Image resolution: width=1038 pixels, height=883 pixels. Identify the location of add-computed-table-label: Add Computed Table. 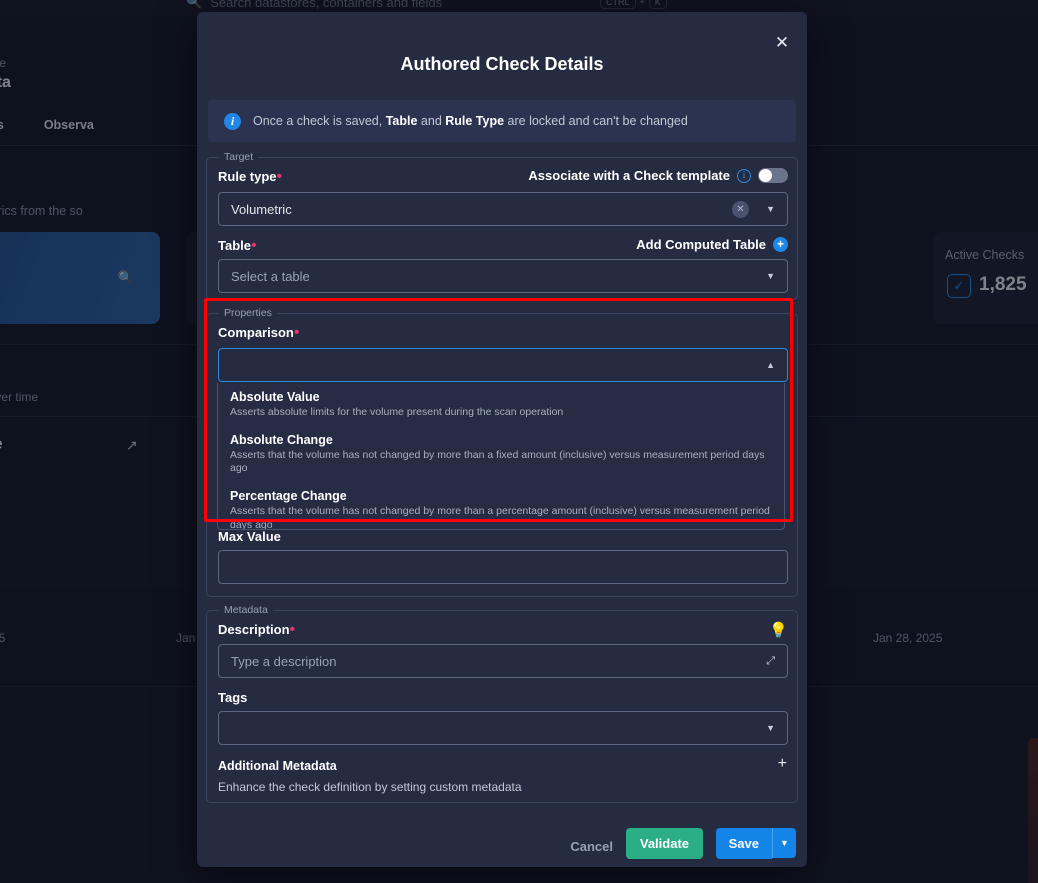
(701, 244).